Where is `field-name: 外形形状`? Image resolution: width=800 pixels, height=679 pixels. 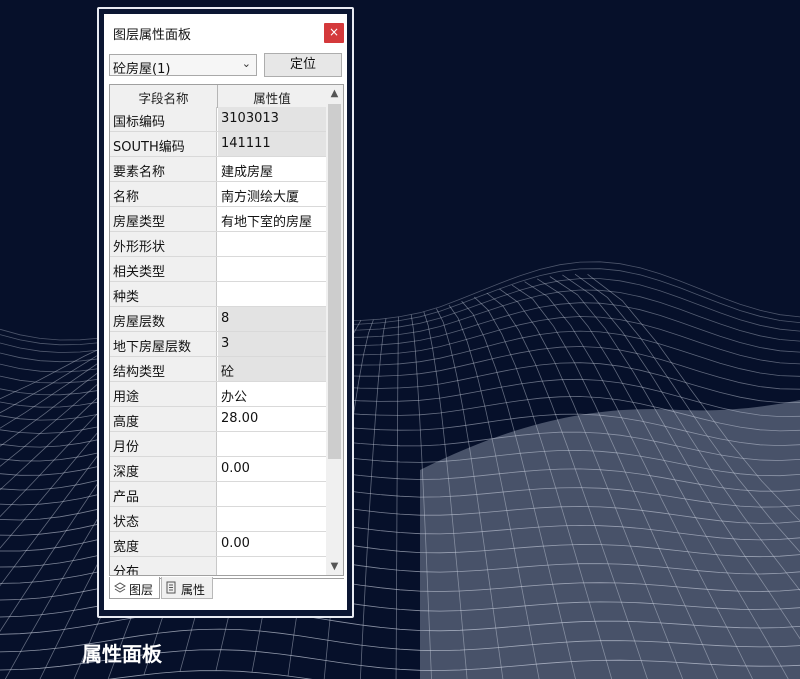
field-name: 外形形状 is located at coordinates (139, 247).